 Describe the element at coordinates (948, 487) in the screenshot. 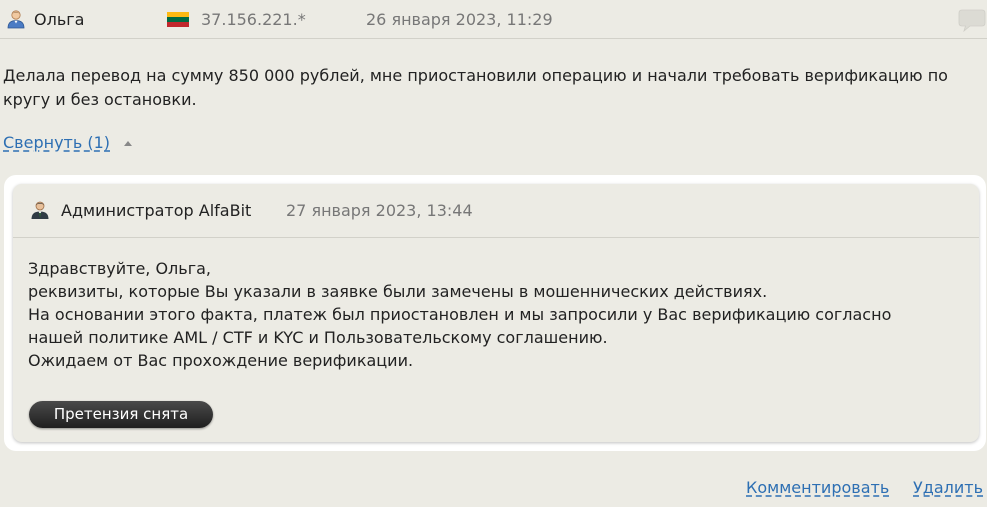

I see `delete-link: Удалить` at that location.